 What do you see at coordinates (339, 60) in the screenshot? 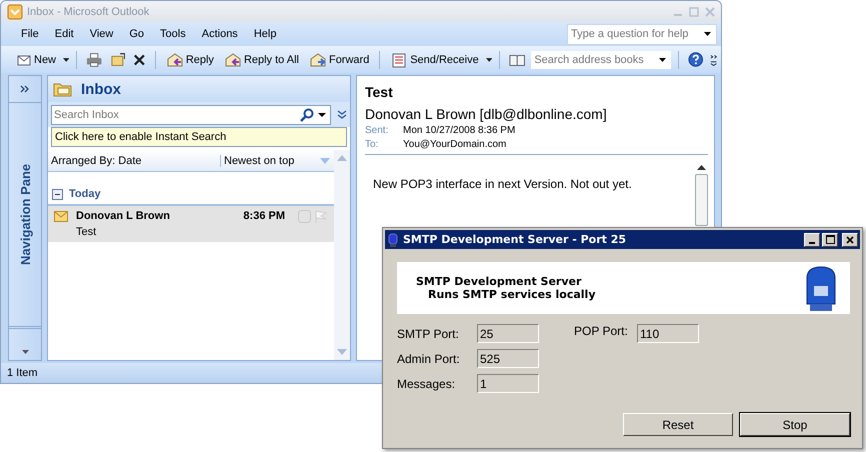
I see `forward-button: Forward` at bounding box center [339, 60].